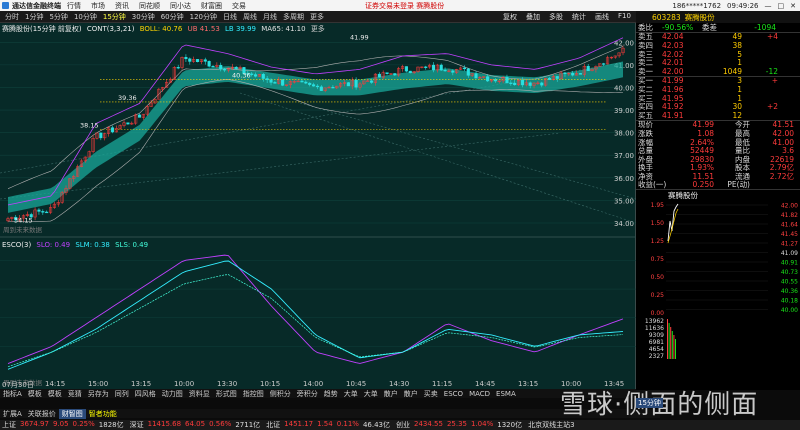 This screenshot has height=430, width=800. What do you see at coordinates (789, 215) in the screenshot?
I see `mini-axis-label: 41.82` at bounding box center [789, 215].